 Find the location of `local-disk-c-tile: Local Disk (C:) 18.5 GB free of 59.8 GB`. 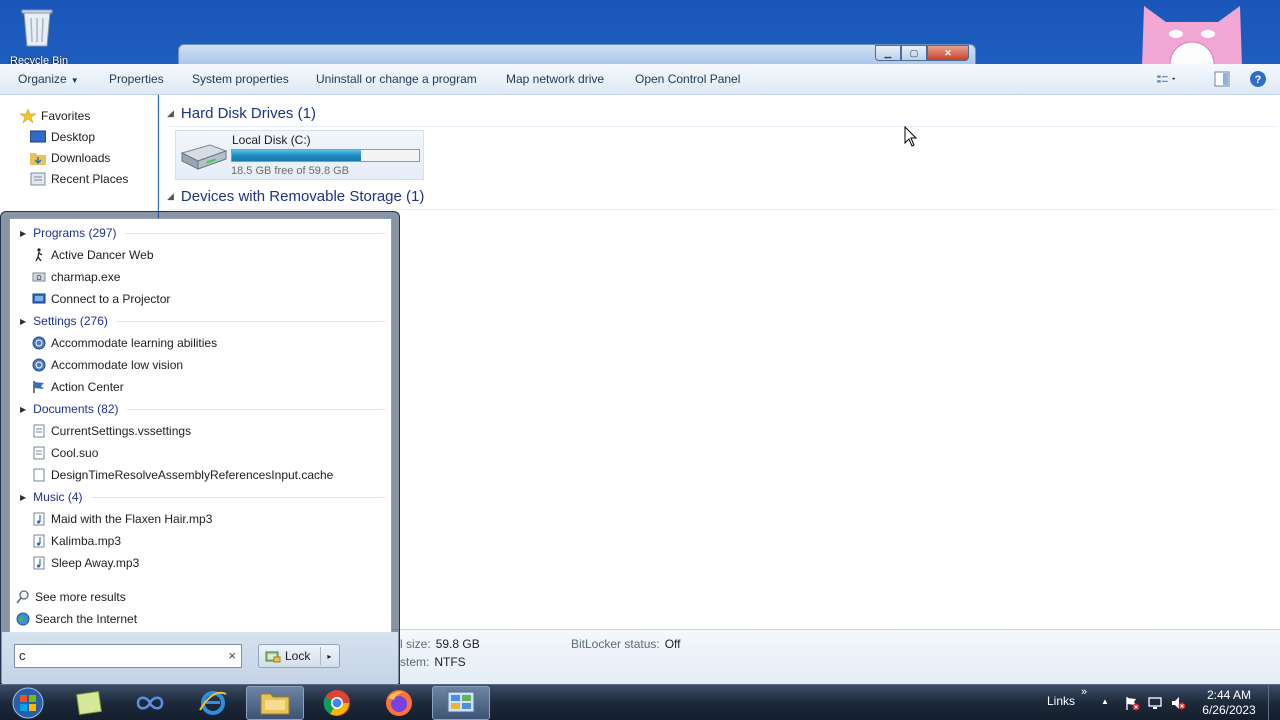

local-disk-c-tile: Local Disk (C:) 18.5 GB free of 59.8 GB is located at coordinates (299, 155).